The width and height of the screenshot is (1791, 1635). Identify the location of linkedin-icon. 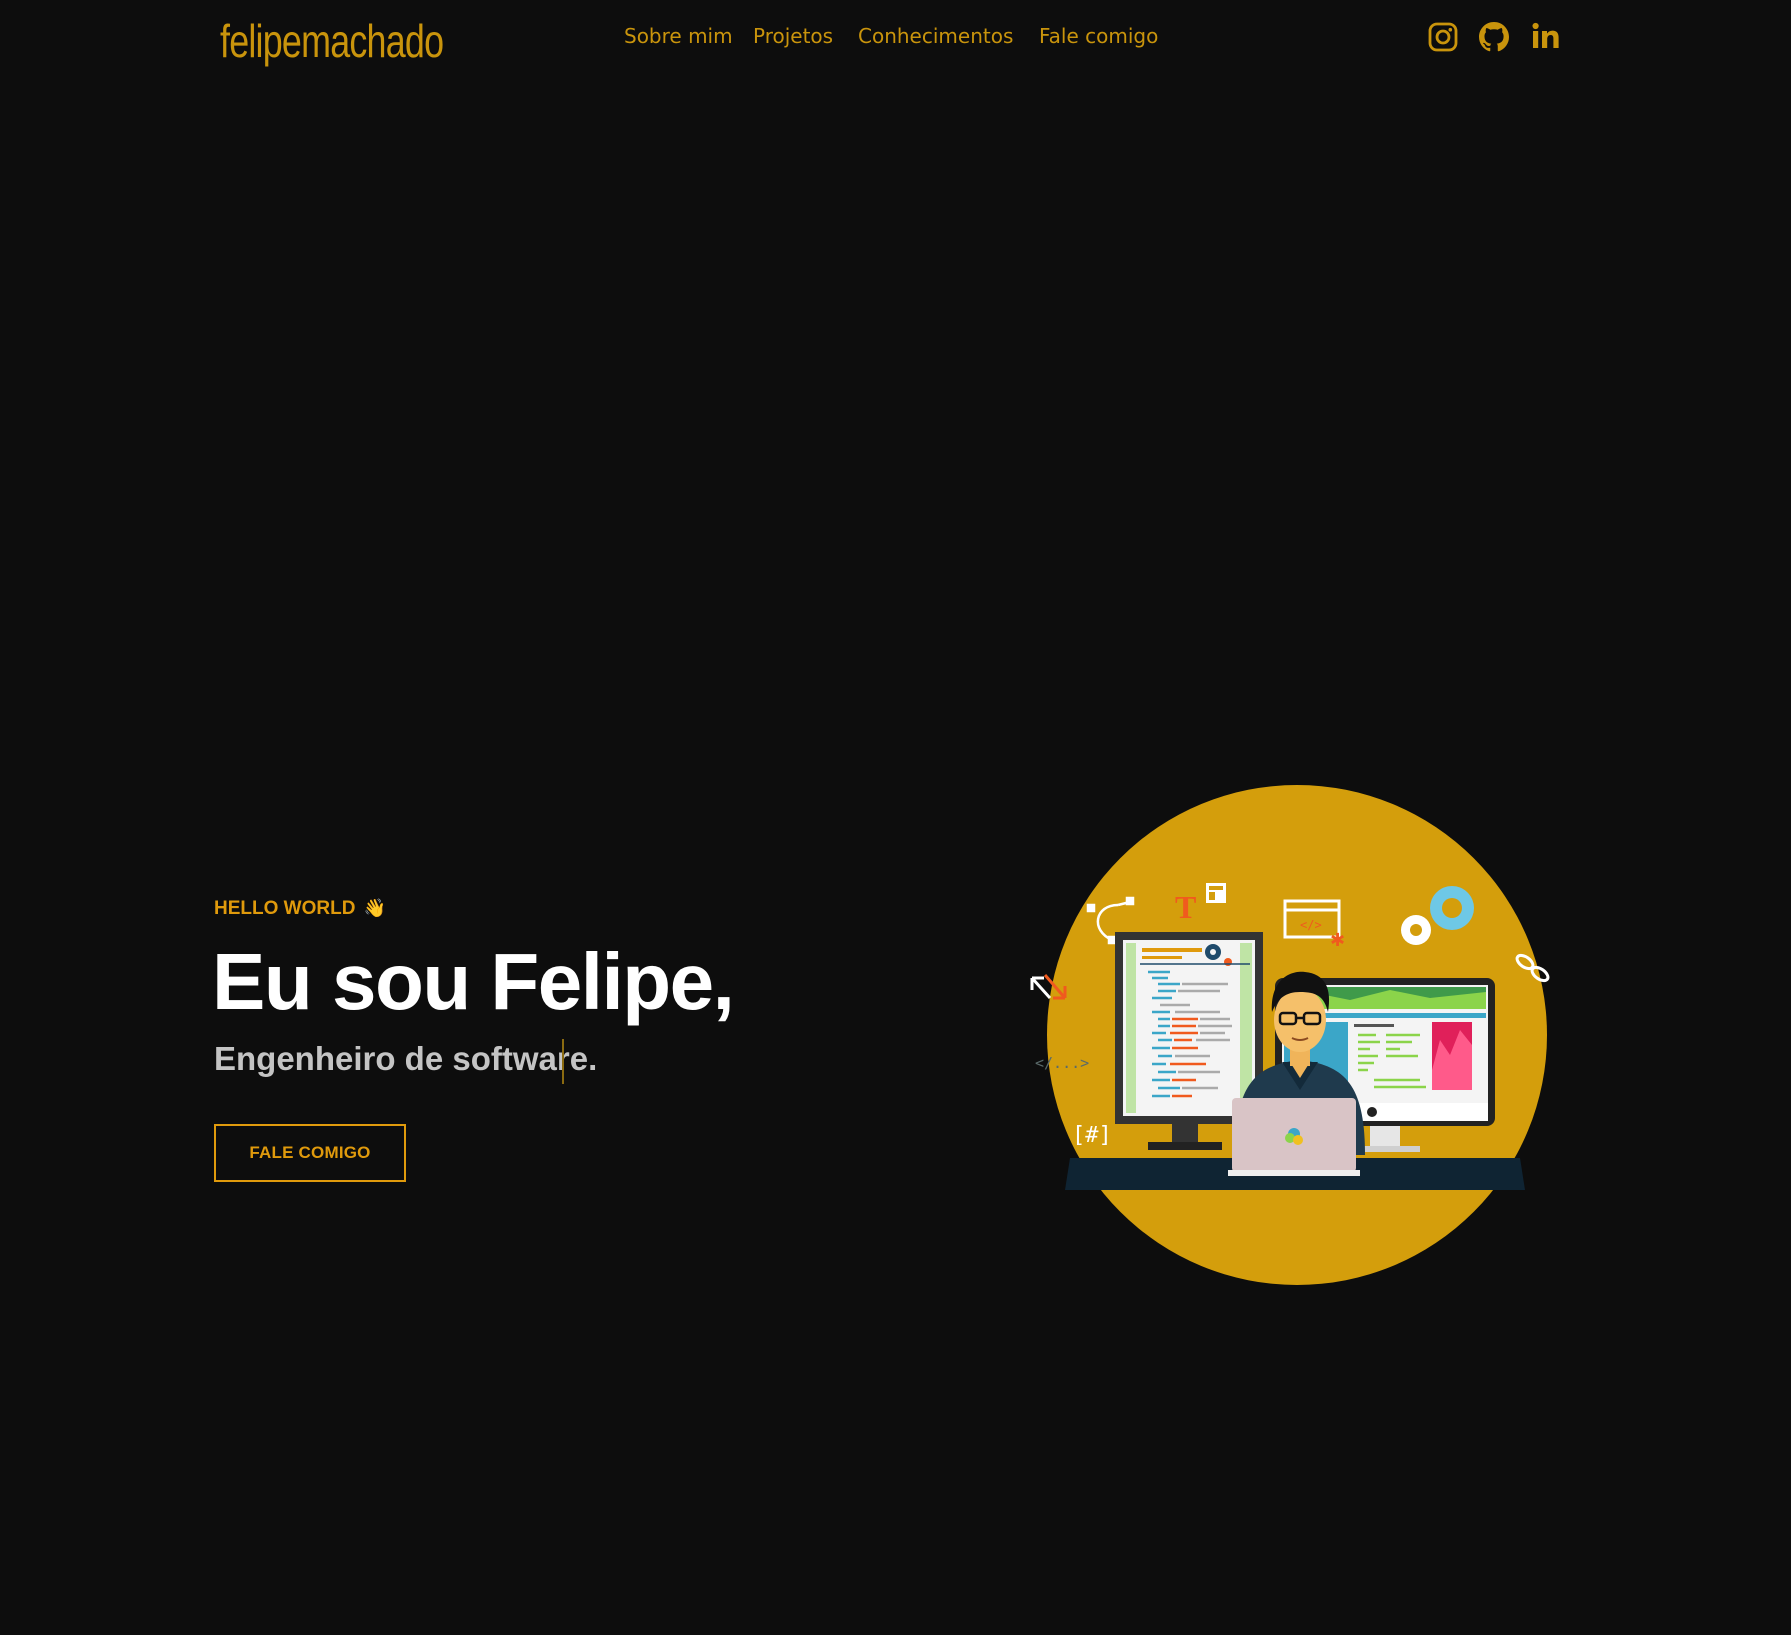
(1546, 37).